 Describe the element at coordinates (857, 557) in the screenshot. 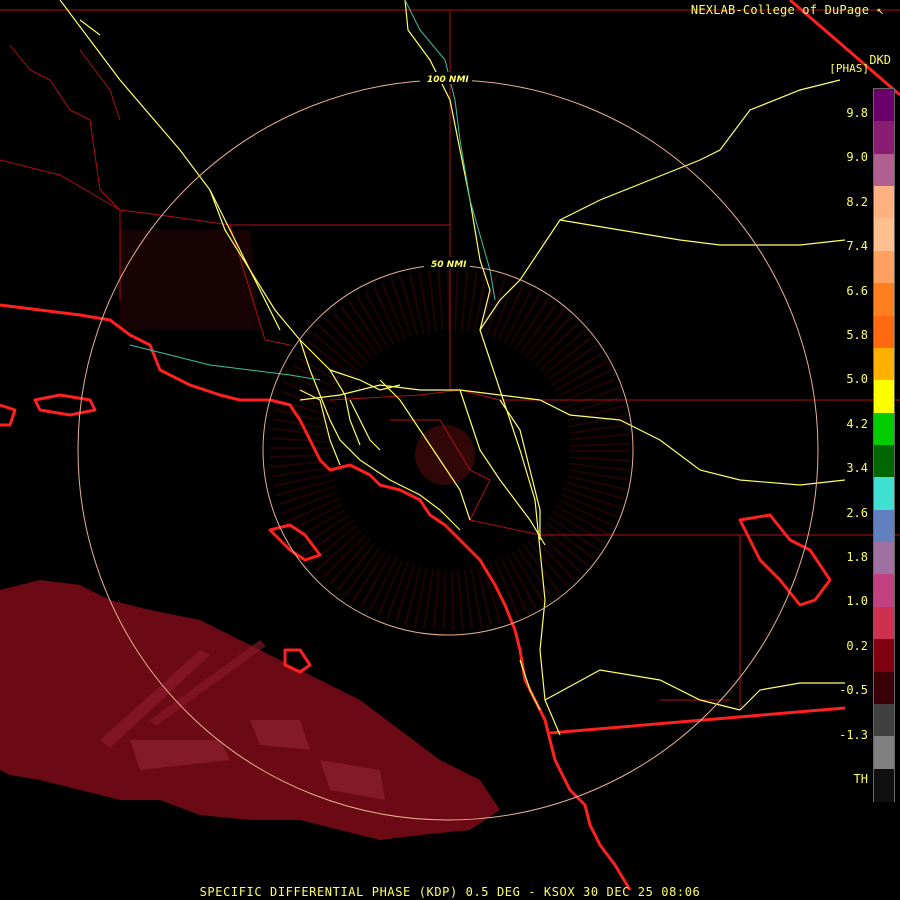

I see `colorbar-tick-label: 1.8` at that location.